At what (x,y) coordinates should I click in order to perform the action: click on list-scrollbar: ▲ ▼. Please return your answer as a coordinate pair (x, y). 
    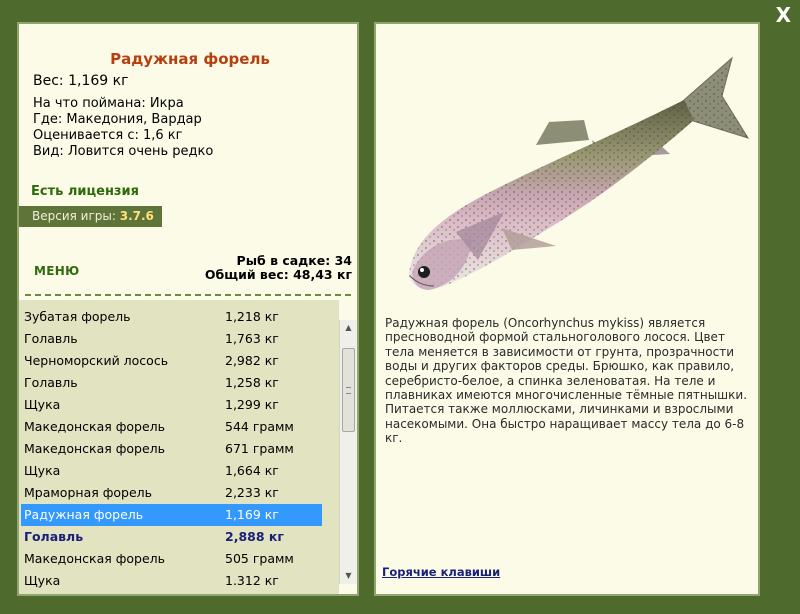
    Looking at the image, I should click on (348, 452).